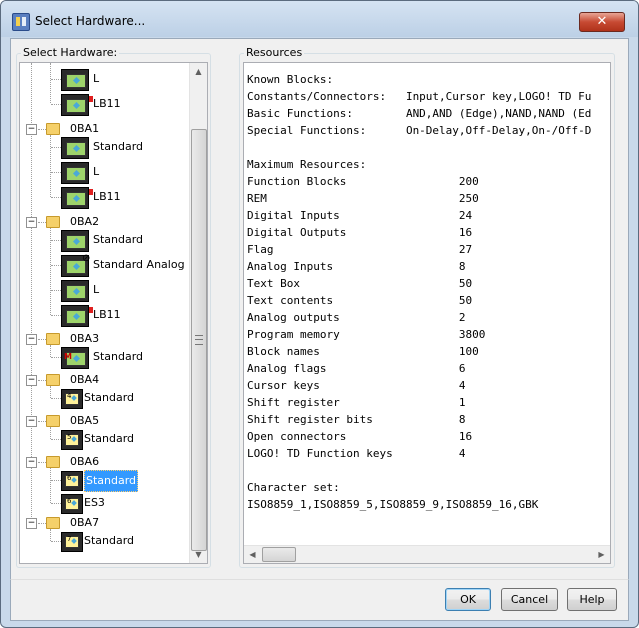  Describe the element at coordinates (104, 380) in the screenshot. I see `hardware-folder-0ba4: − 0BA4` at that location.